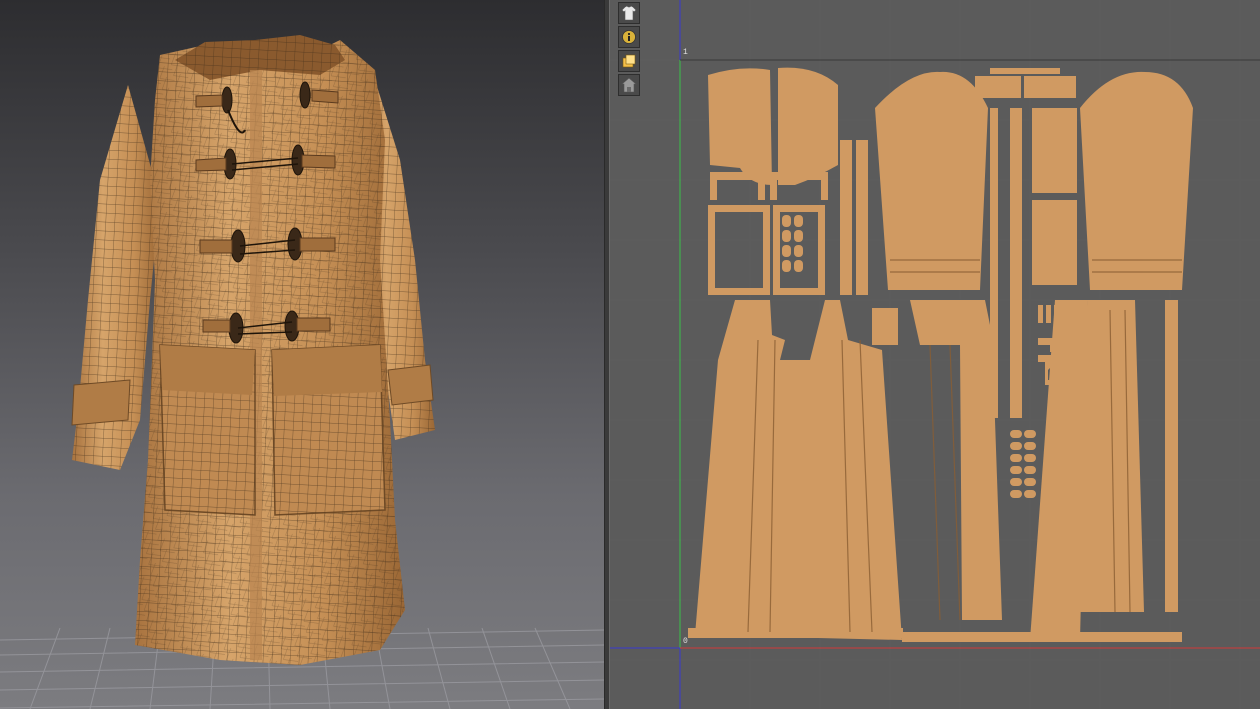 This screenshot has width=1260, height=709. Describe the element at coordinates (629, 85) in the screenshot. I see `house-shirt-icon` at that location.